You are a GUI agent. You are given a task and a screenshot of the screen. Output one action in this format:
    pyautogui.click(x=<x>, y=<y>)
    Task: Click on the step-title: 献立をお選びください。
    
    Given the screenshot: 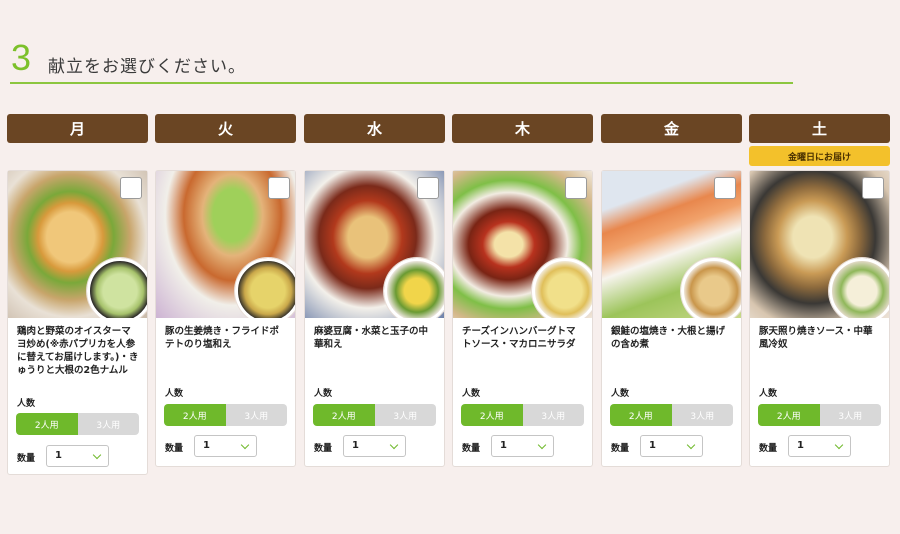 What is the action you would take?
    pyautogui.click(x=147, y=67)
    